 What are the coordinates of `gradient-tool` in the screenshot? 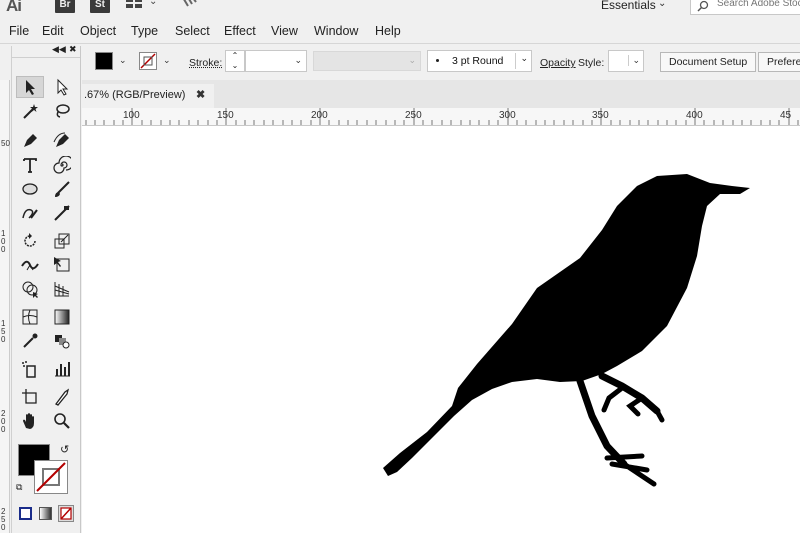 It's located at (62, 317).